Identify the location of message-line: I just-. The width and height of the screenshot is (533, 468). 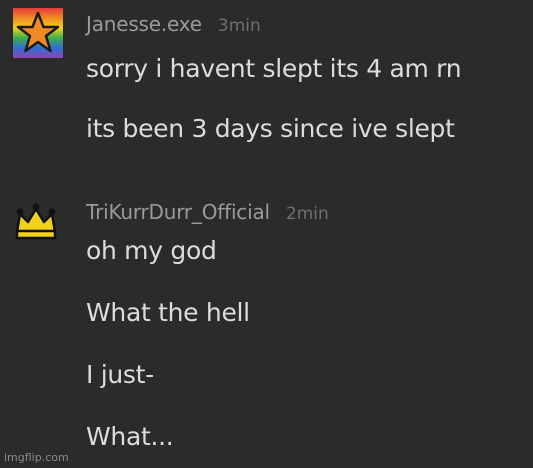
(120, 374).